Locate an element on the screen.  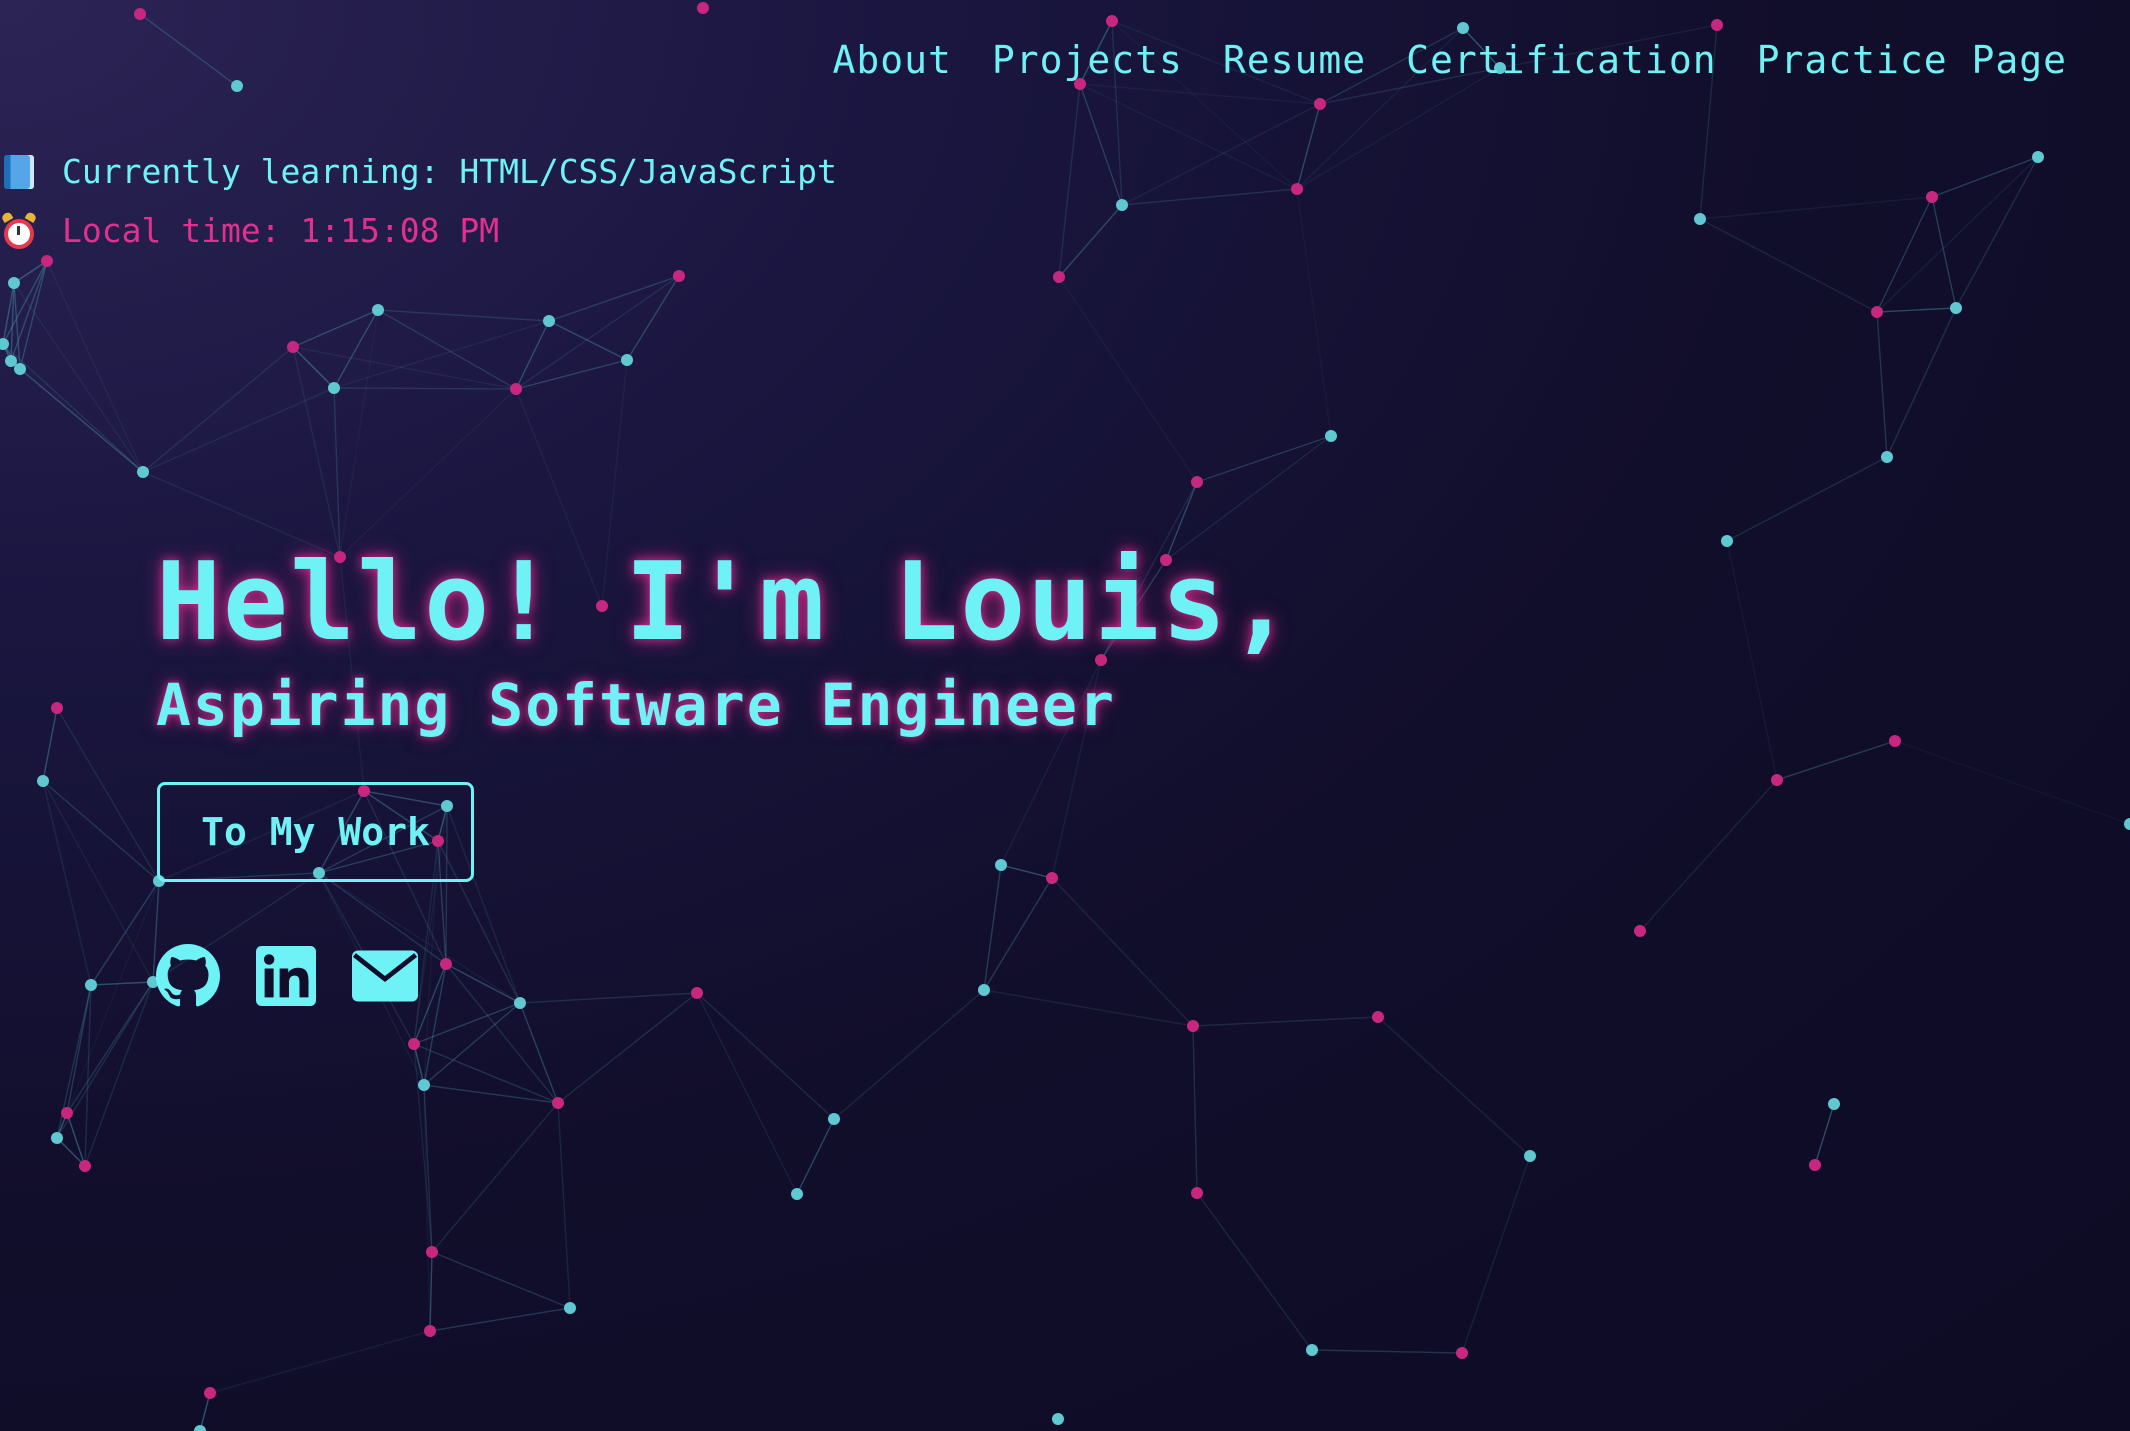
nav-practice-page: Practice Page is located at coordinates (1912, 60).